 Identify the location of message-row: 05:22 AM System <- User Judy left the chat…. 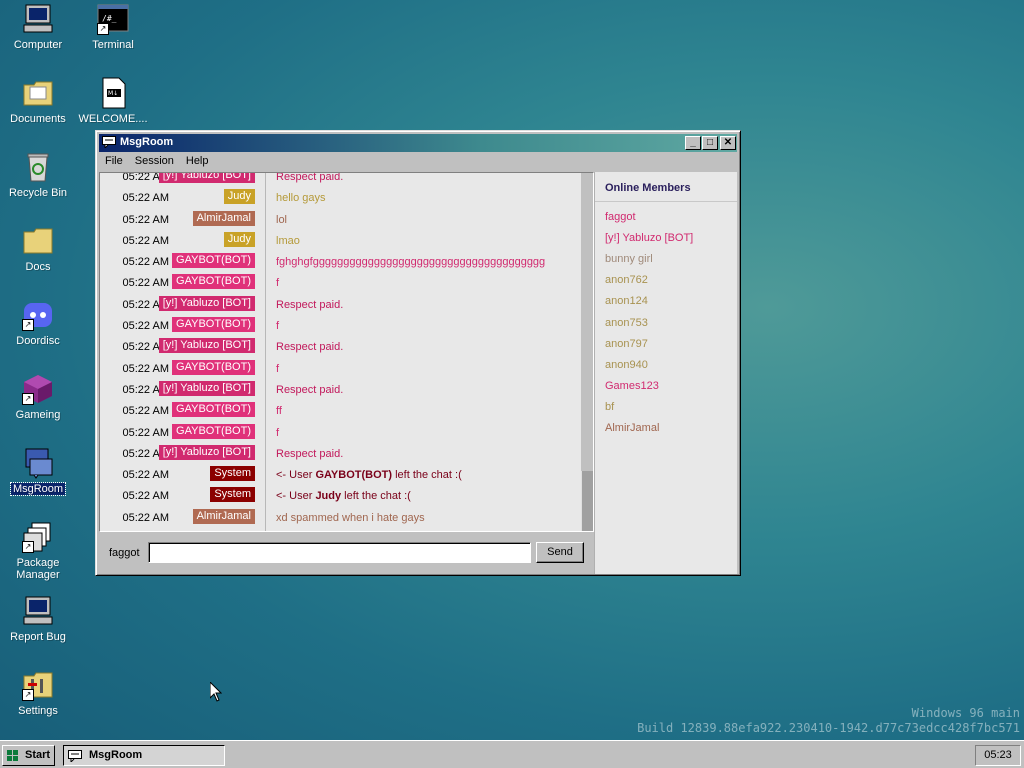
(341, 495).